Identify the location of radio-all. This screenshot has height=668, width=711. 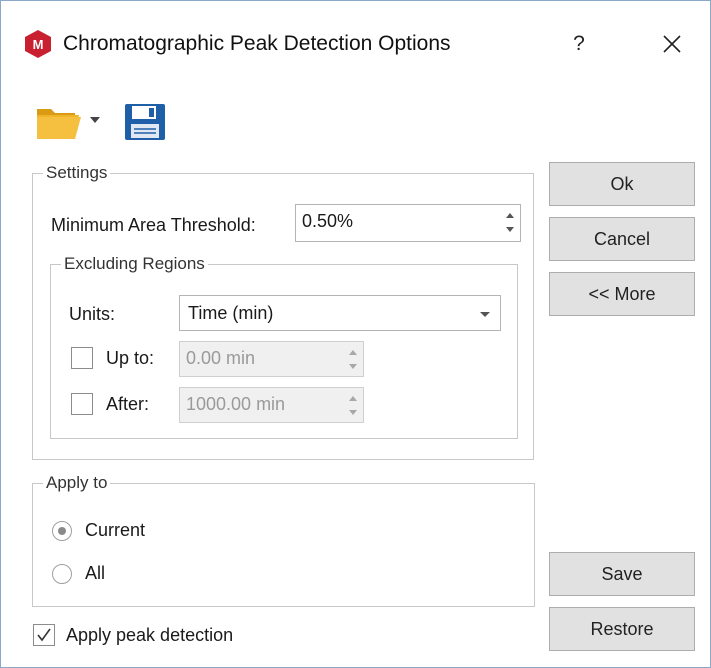
(62, 574).